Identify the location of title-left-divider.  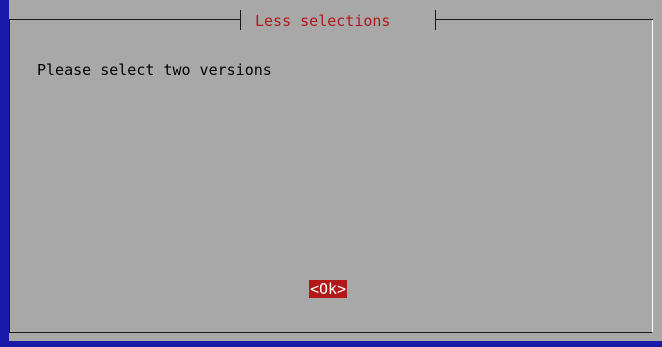
(240, 20).